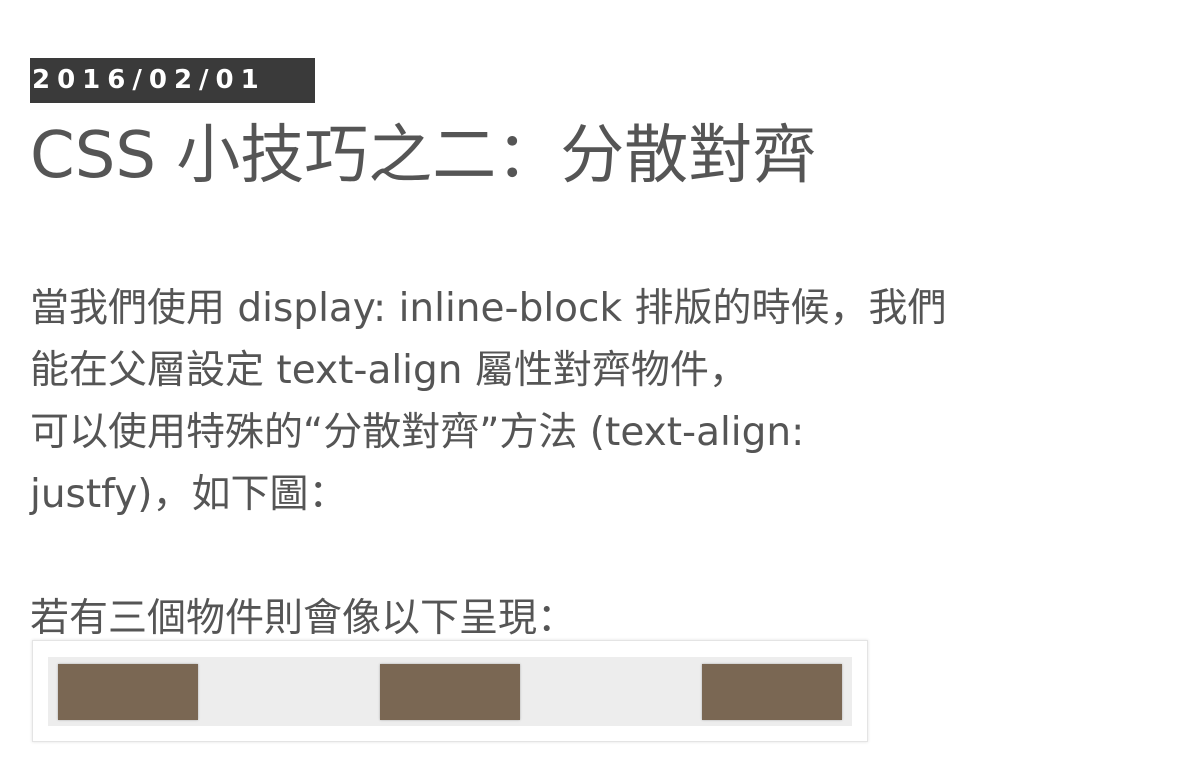 This screenshot has width=1179, height=781. Describe the element at coordinates (389, 370) in the screenshot. I see `paragraph-line: 能在父層設定 text-align 屬性對齊物件，` at that location.